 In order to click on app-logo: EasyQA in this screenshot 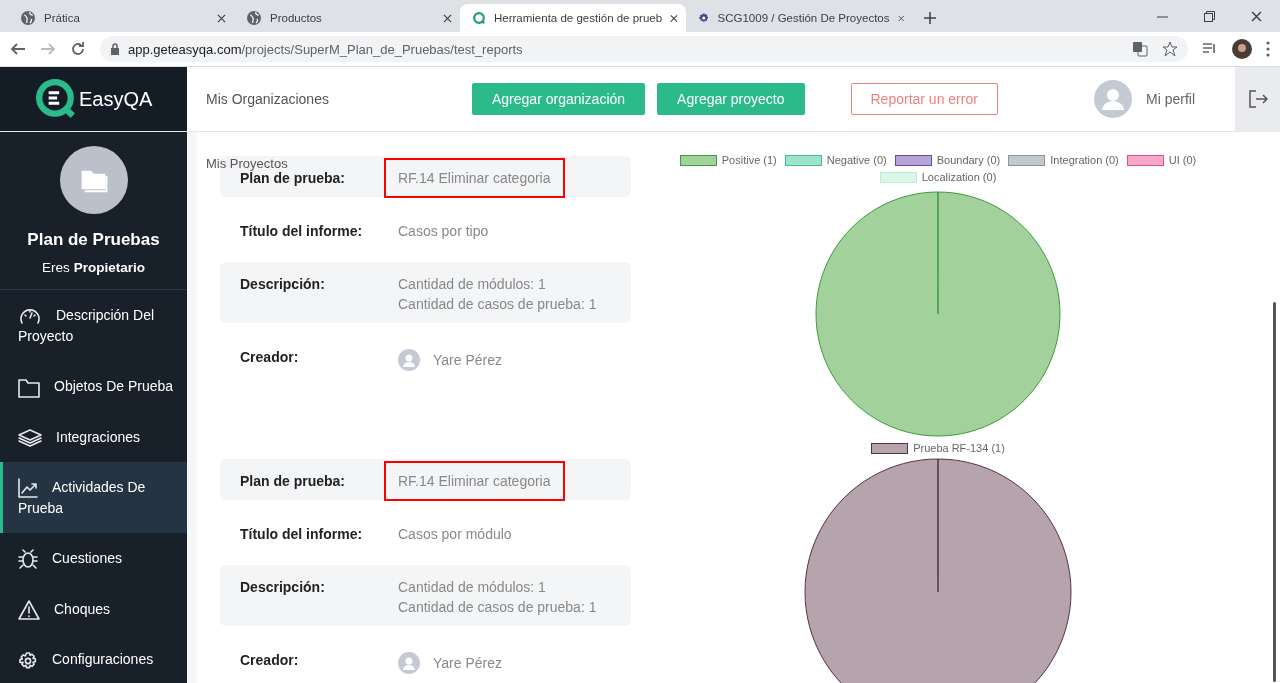, I will do `click(93, 99)`.